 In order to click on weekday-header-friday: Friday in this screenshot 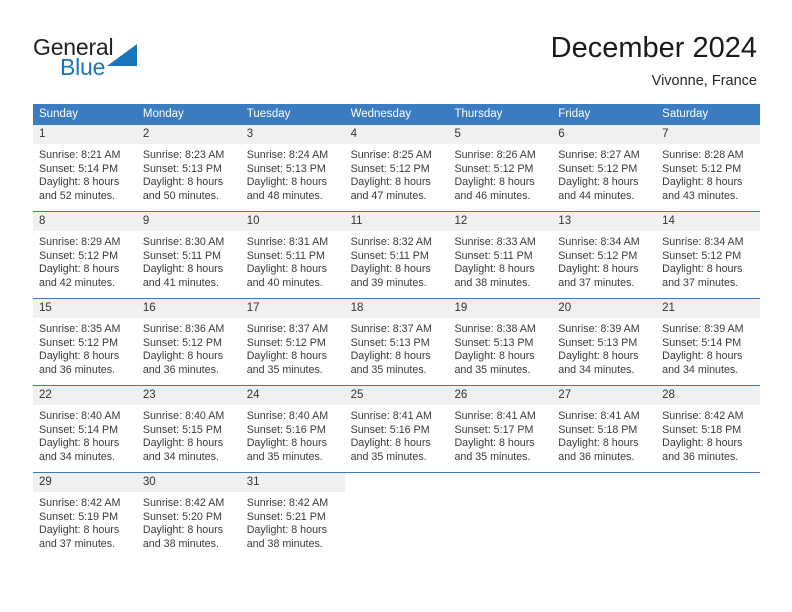, I will do `click(574, 114)`.